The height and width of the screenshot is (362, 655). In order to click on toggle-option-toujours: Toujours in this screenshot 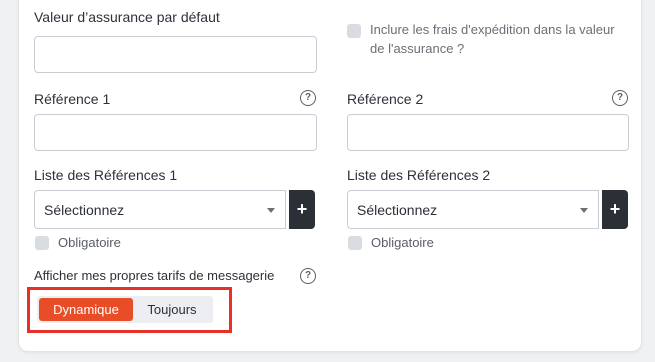, I will do `click(172, 309)`.